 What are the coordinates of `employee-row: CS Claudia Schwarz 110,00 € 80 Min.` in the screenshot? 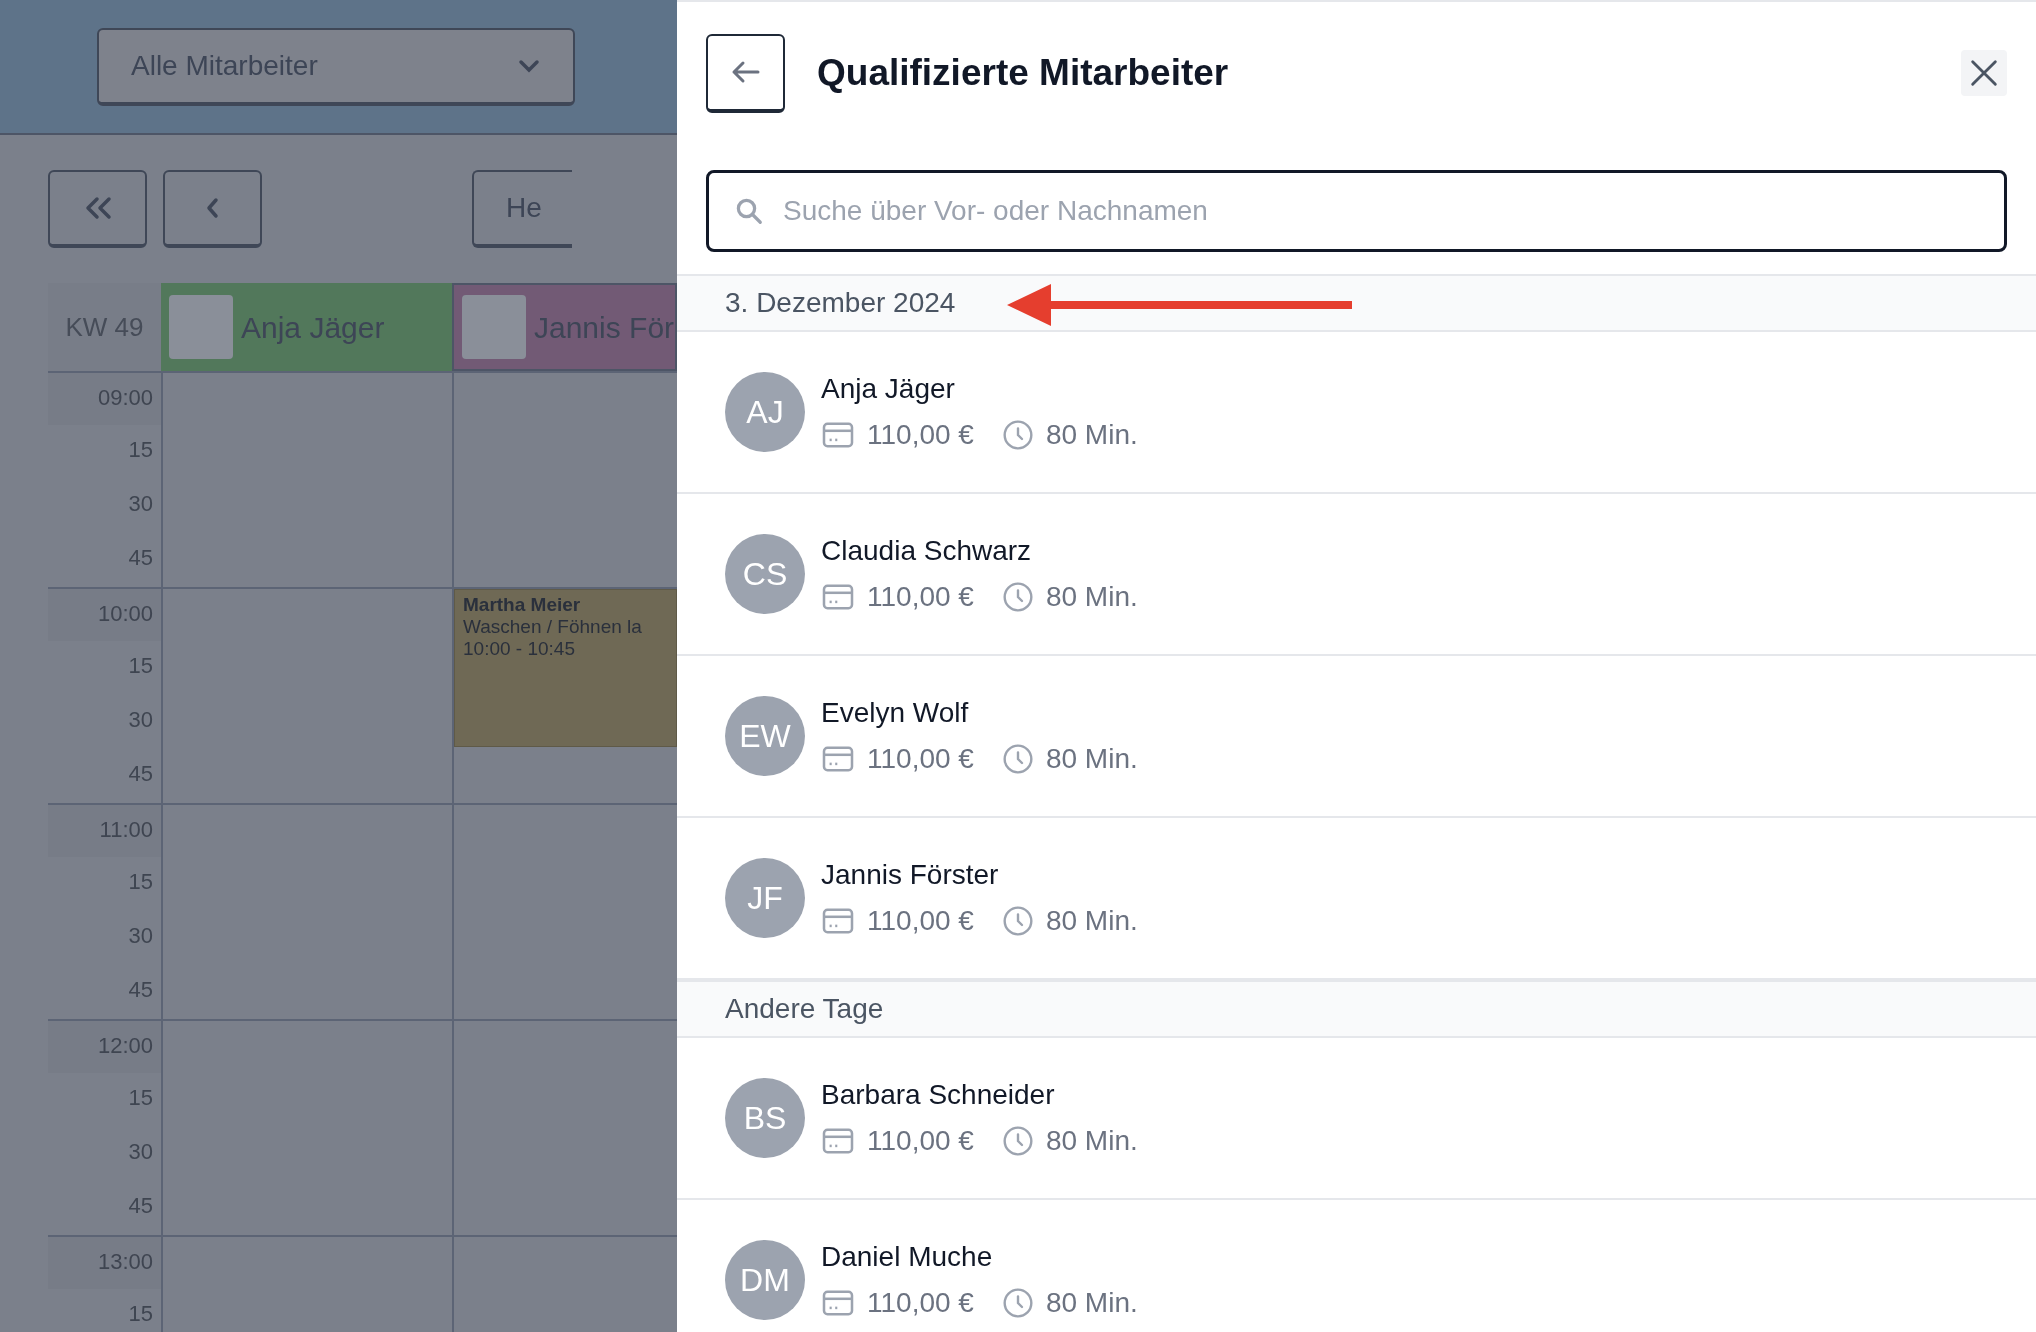 It's located at (1356, 575).